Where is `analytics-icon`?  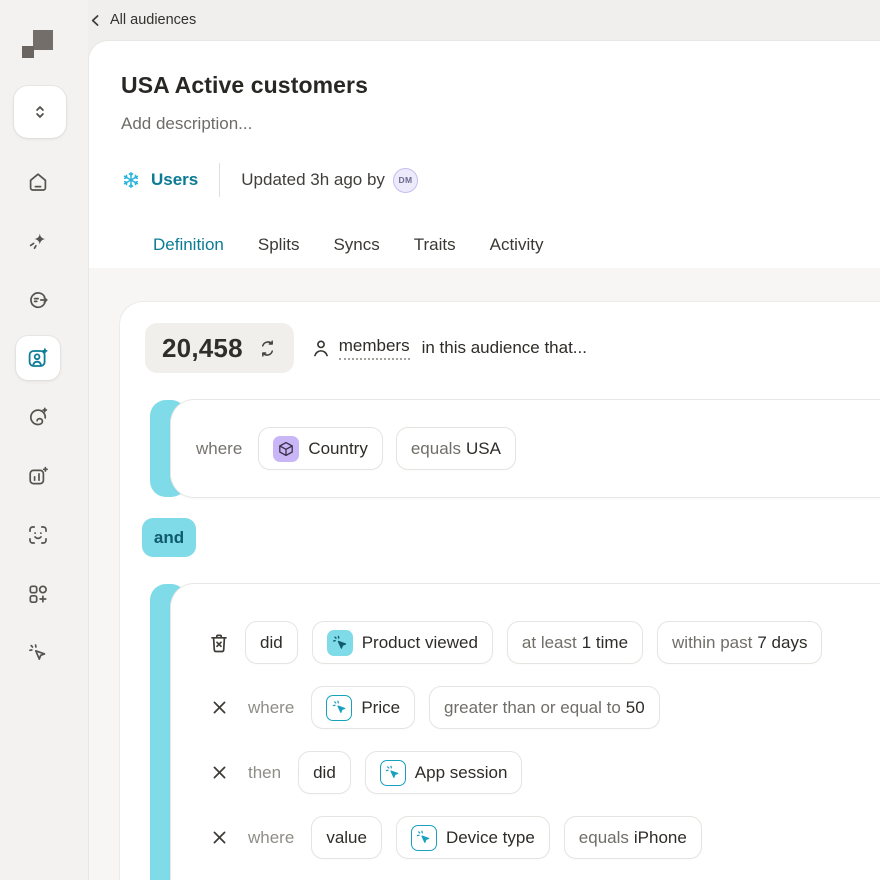 analytics-icon is located at coordinates (38, 475).